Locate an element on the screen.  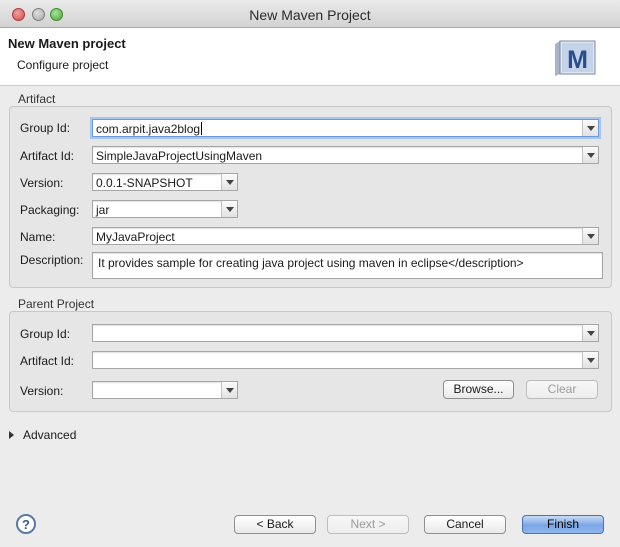
parent-artifact-id-combo is located at coordinates (345, 360).